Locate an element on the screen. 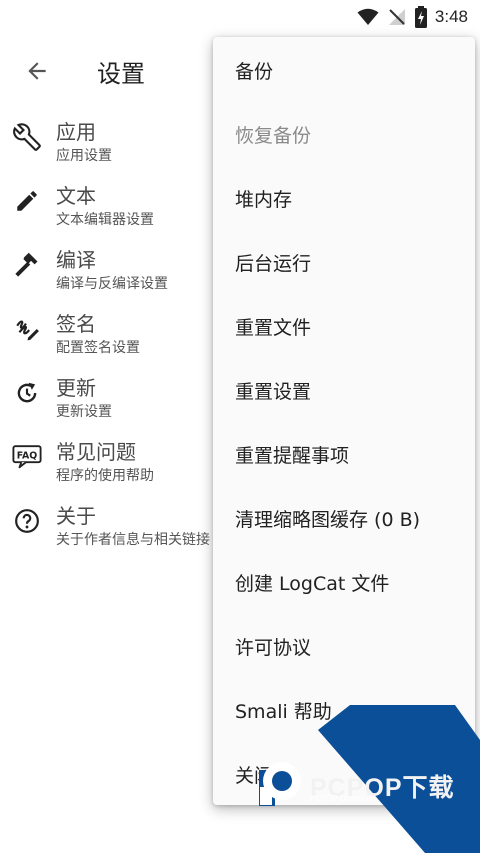 The image size is (480, 853). no-signal-icon is located at coordinates (397, 17).